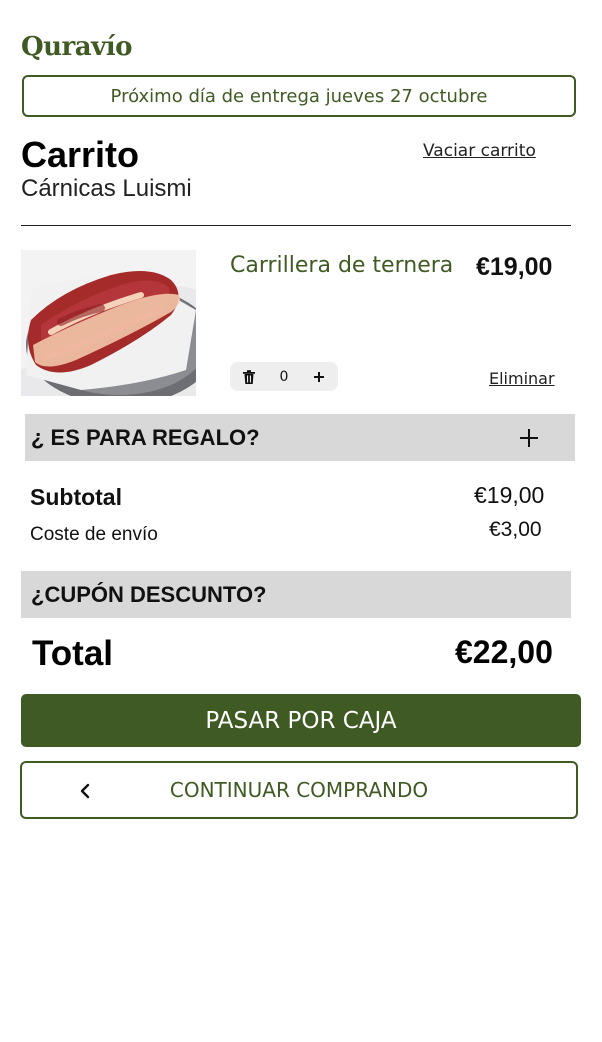 This screenshot has width=602, height=1042. Describe the element at coordinates (296, 225) in the screenshot. I see `divider` at that location.